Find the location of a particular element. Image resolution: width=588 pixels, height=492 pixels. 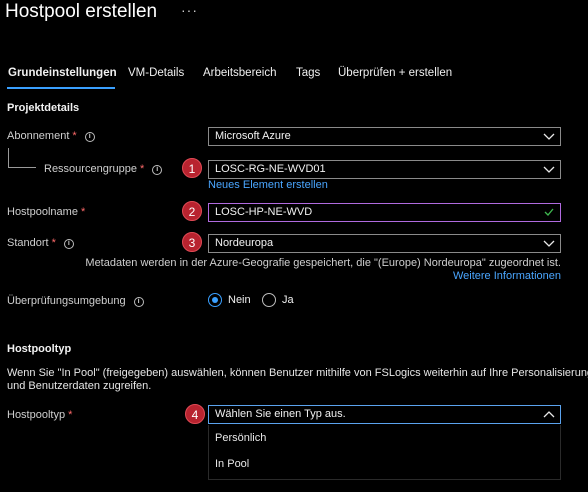

tab-ueberpruefen-erstellen: Überprüfen + erstellen is located at coordinates (395, 73).